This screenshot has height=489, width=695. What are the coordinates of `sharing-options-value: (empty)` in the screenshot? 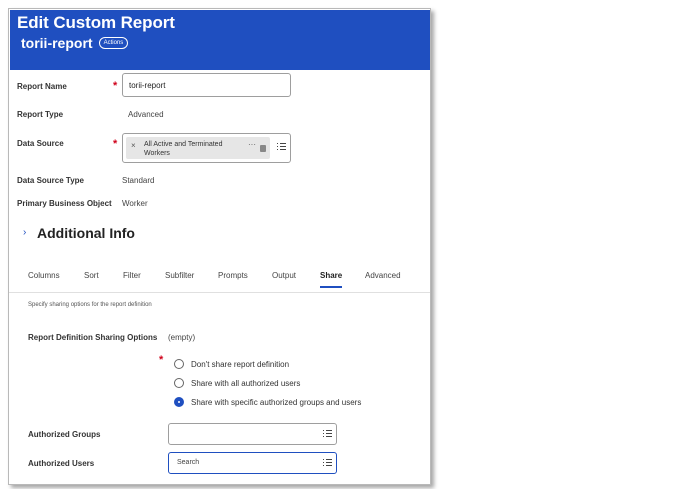 It's located at (182, 337).